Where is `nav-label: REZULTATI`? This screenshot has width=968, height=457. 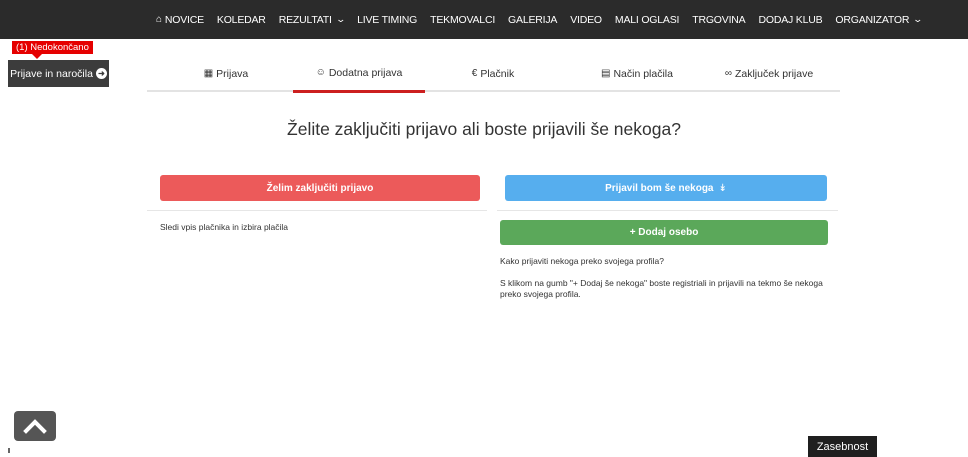
nav-label: REZULTATI is located at coordinates (305, 19).